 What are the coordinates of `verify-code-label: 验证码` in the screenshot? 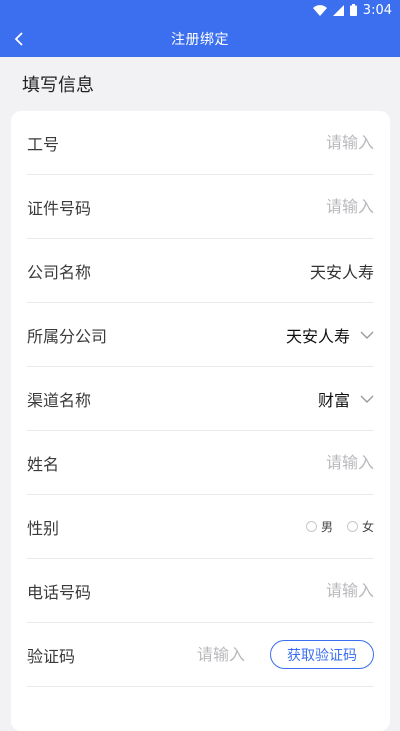 It's located at (51, 656).